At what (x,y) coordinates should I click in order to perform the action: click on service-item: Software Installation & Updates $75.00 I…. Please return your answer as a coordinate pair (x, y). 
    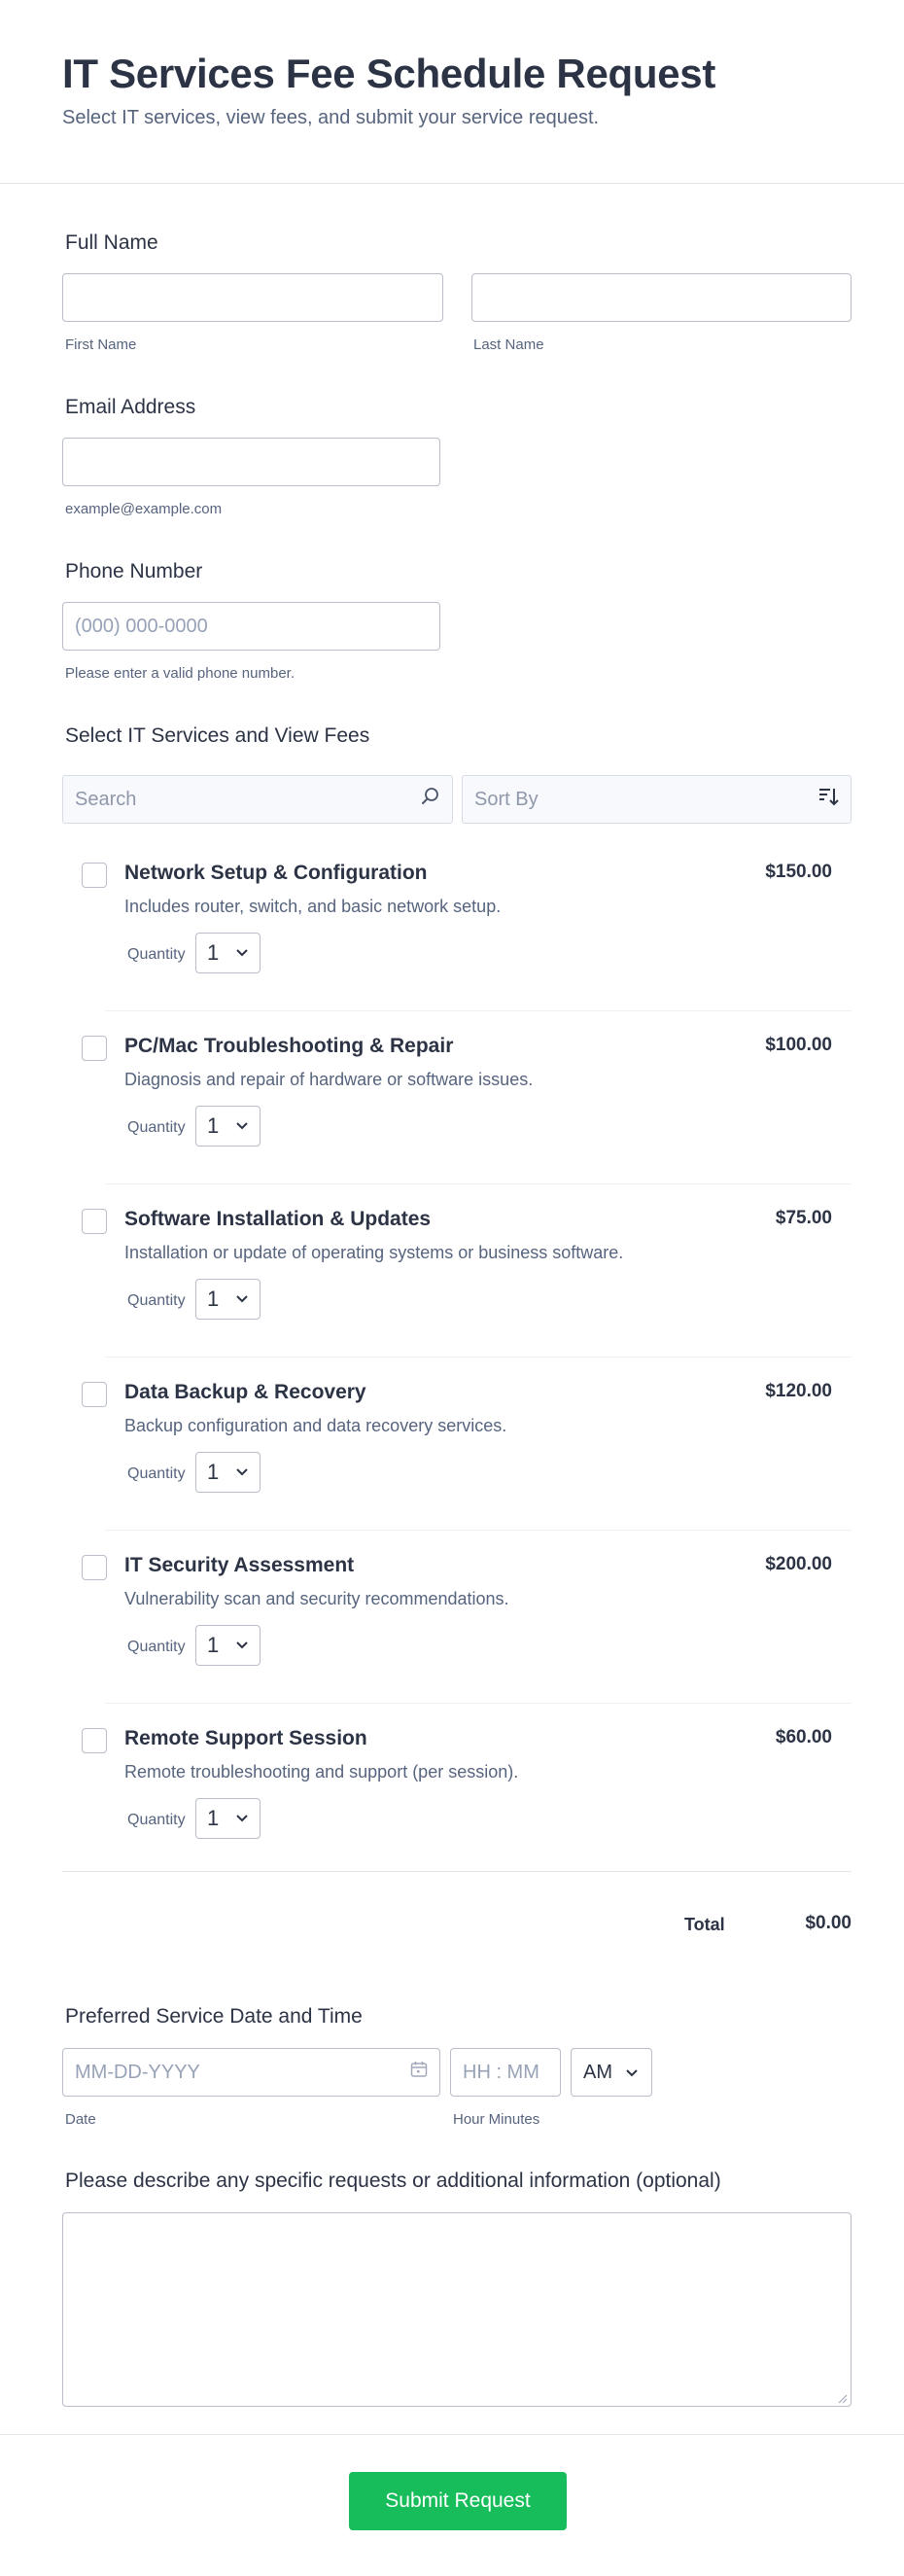
    Looking at the image, I should click on (457, 1271).